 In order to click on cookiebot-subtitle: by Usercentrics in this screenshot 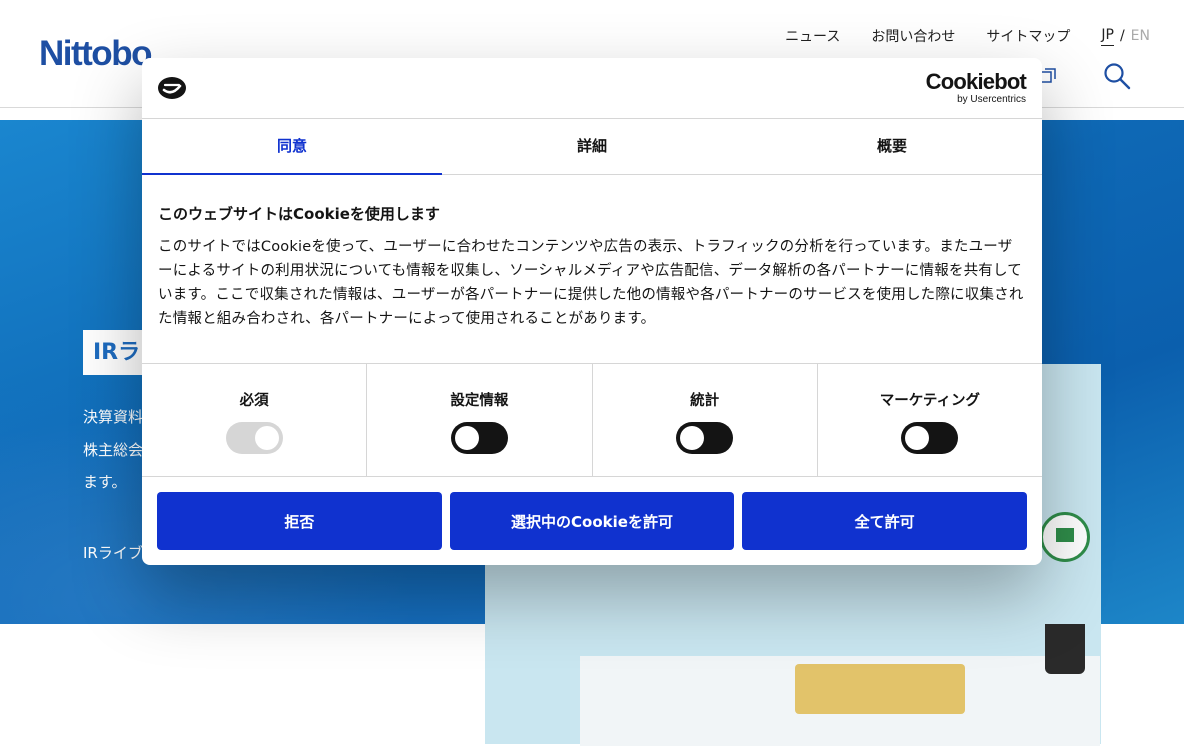, I will do `click(991, 99)`.